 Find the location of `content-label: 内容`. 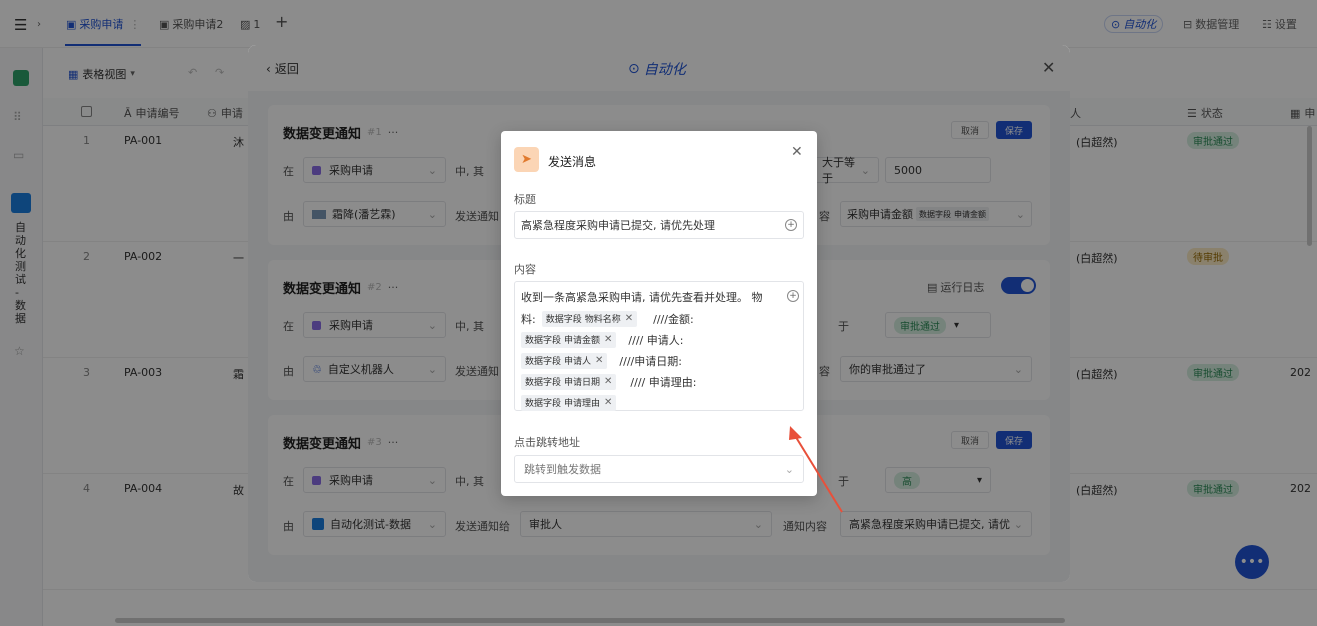

content-label: 内容 is located at coordinates (525, 269).